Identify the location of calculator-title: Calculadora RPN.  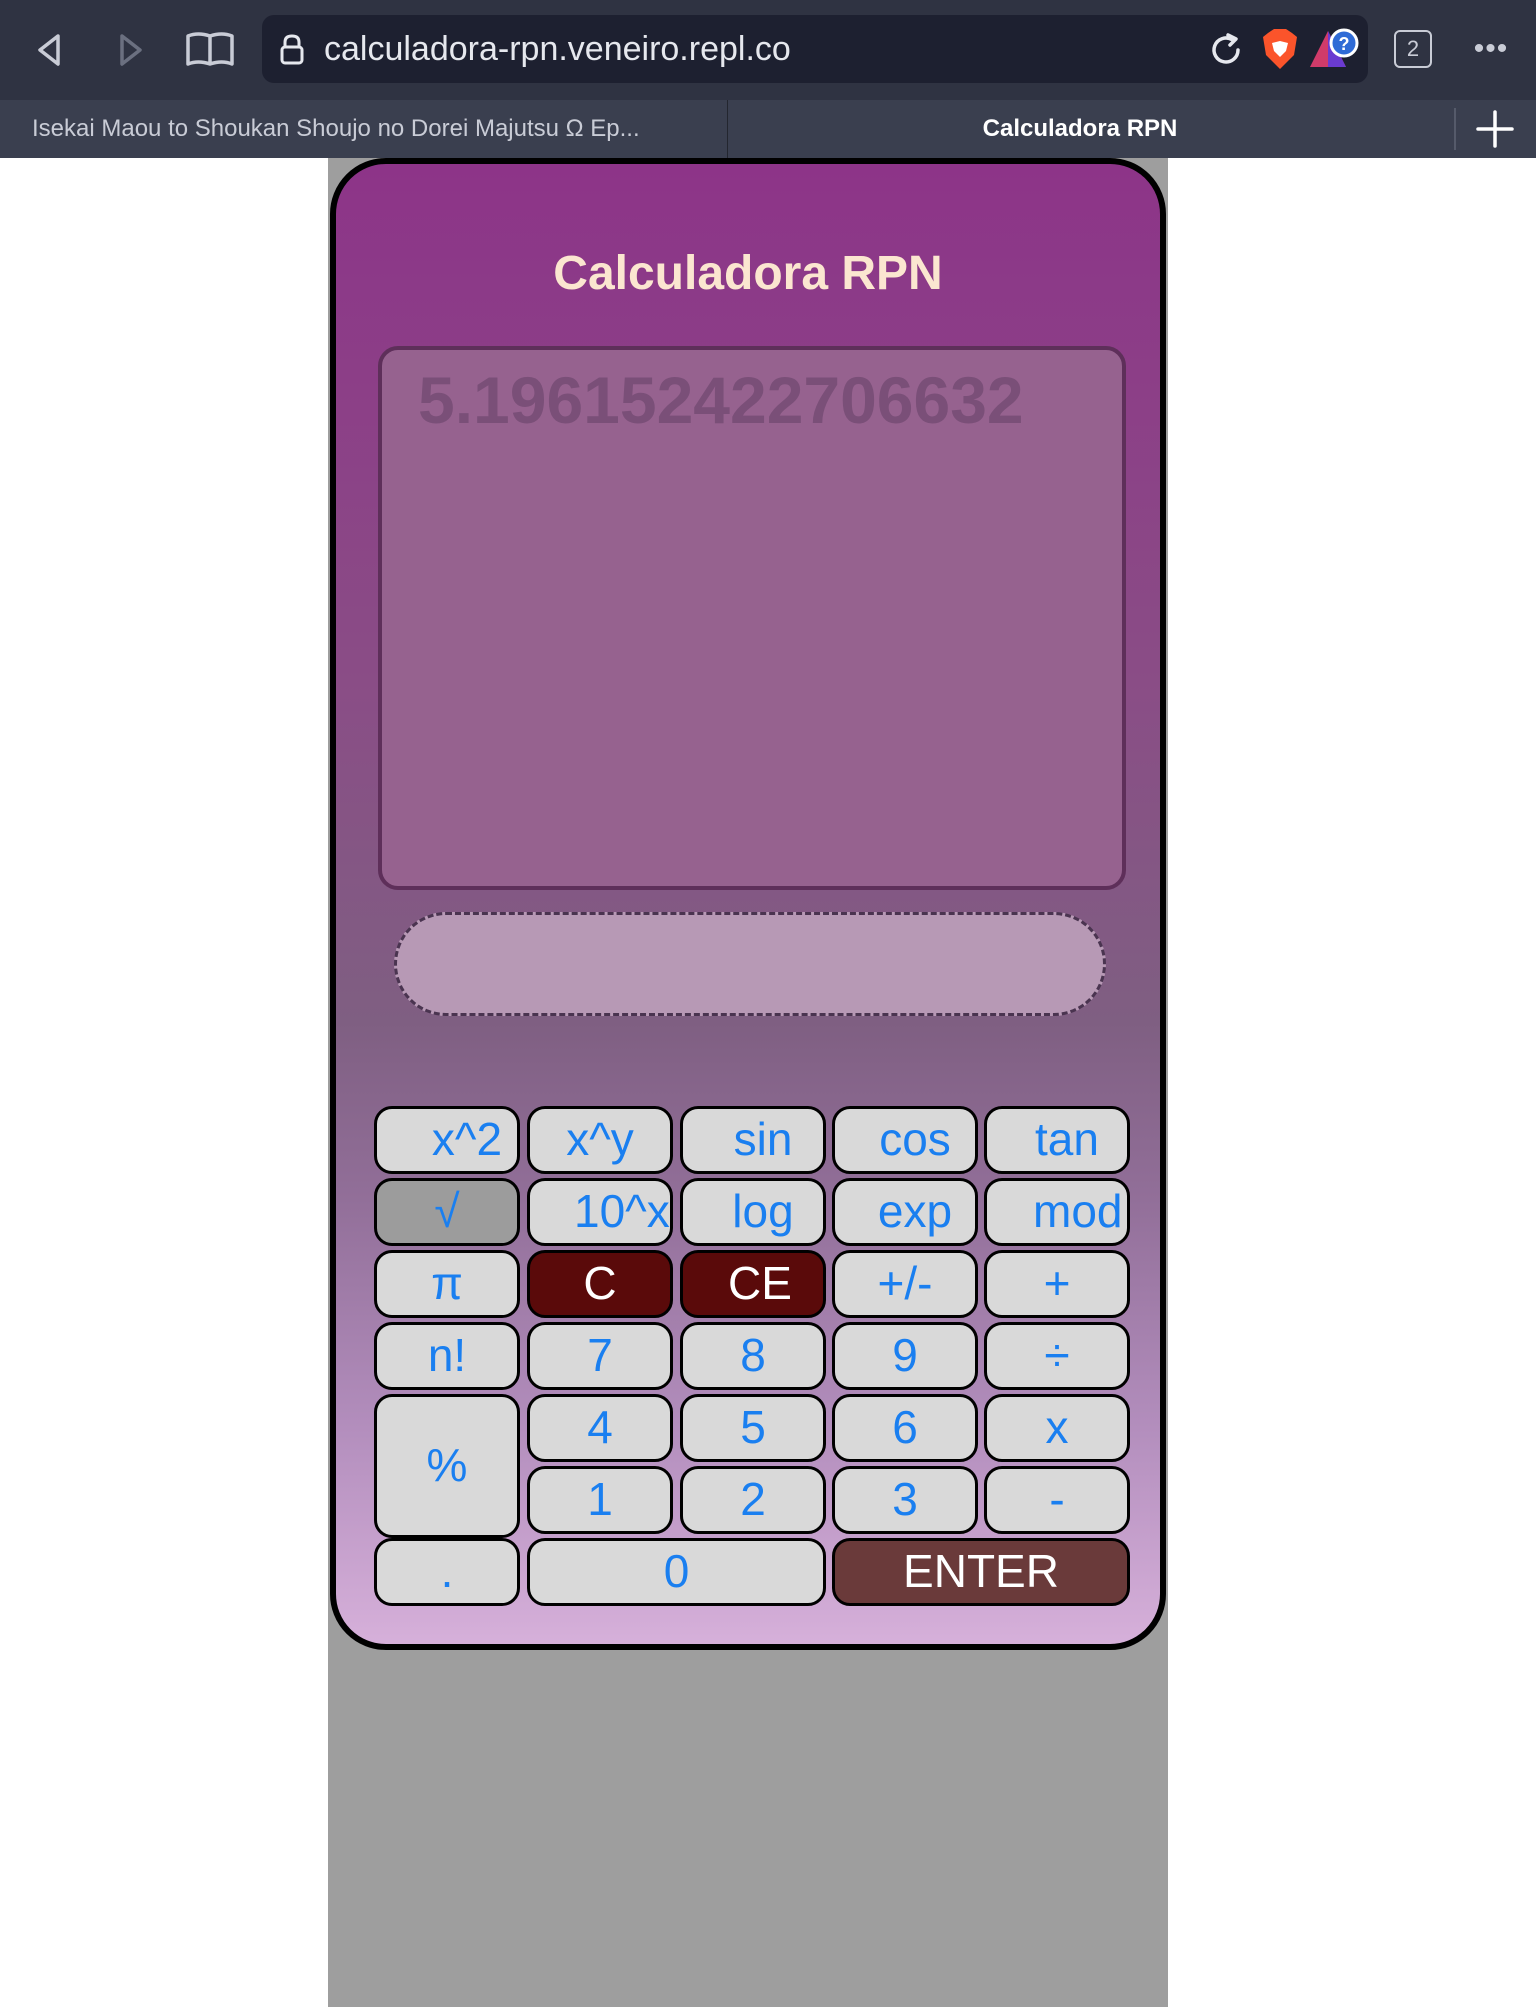
(748, 273).